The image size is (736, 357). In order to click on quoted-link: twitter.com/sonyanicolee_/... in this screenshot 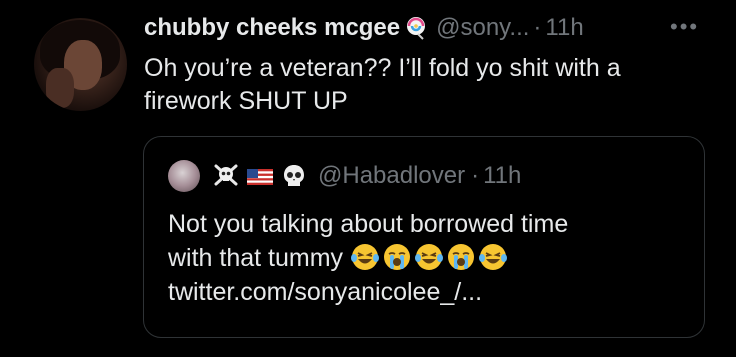, I will do `click(428, 292)`.